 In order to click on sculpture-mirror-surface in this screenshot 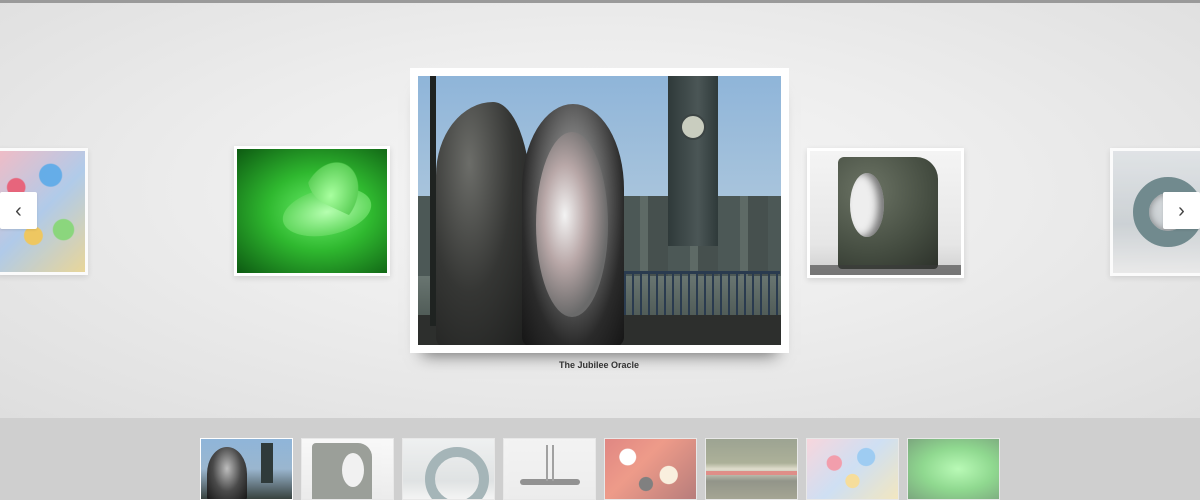, I will do `click(572, 224)`.